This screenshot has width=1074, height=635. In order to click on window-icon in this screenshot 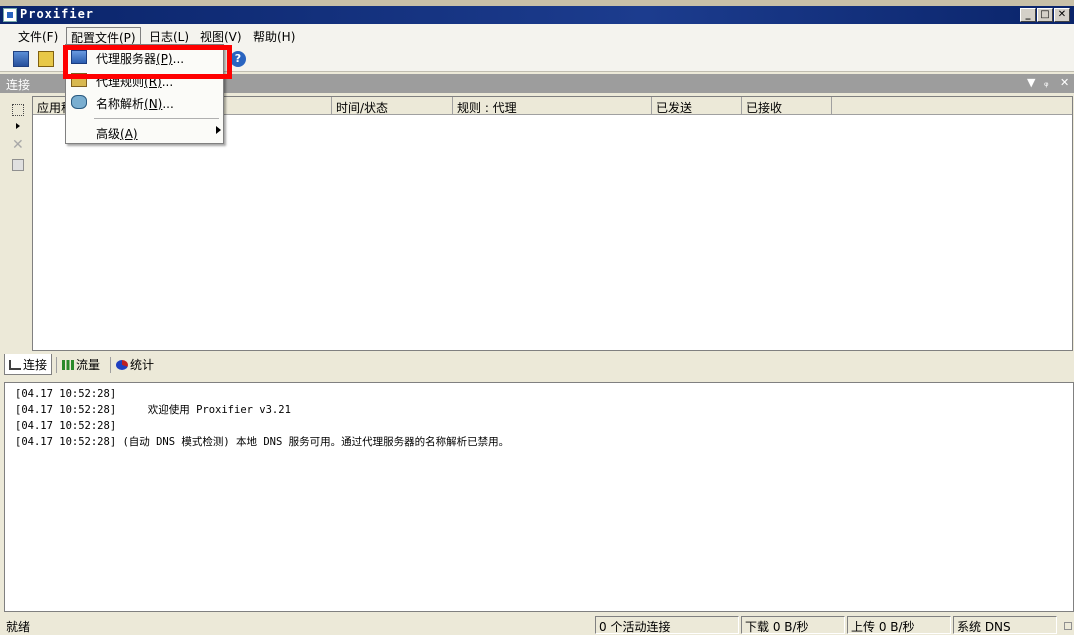, I will do `click(18, 165)`.